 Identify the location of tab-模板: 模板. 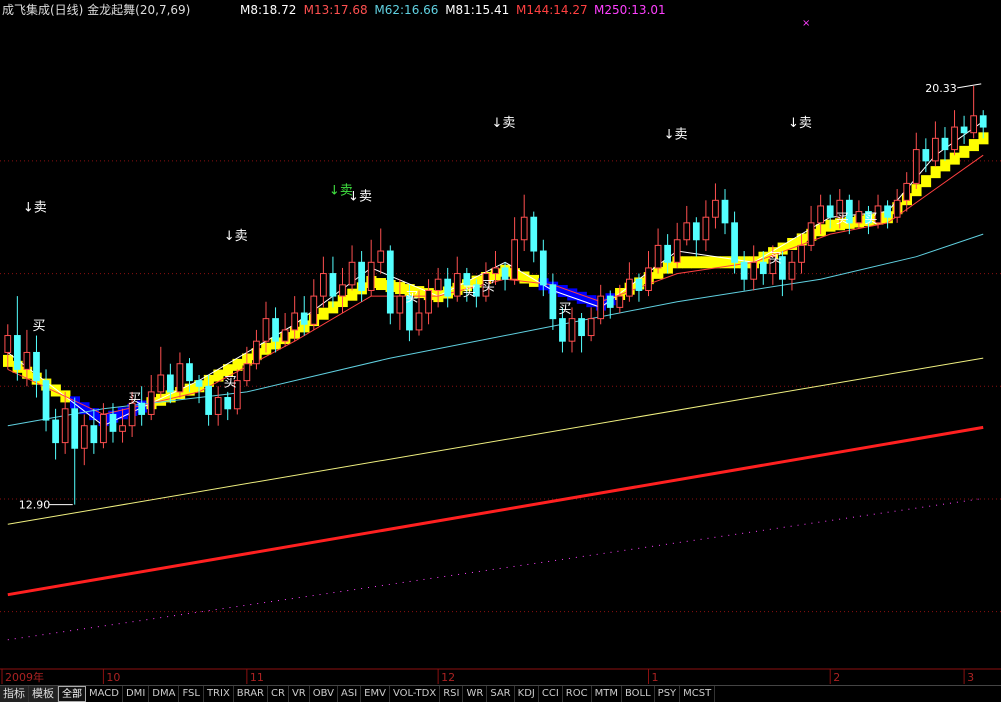
(43, 694).